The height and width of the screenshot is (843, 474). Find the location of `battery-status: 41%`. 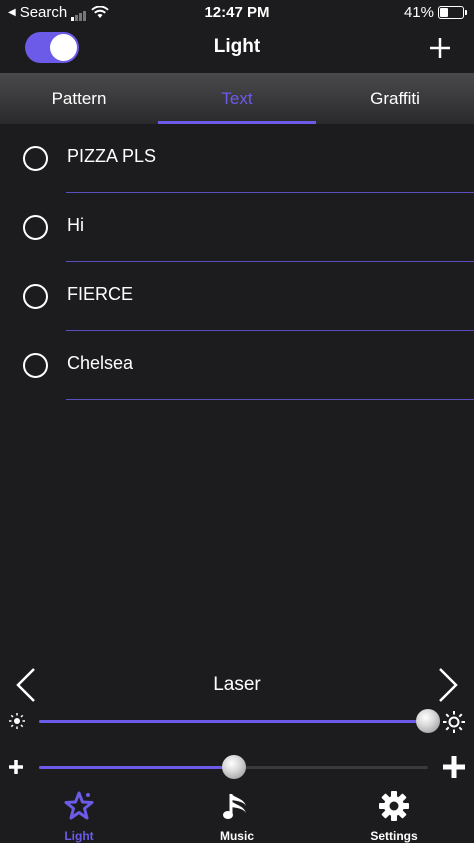

battery-status: 41% is located at coordinates (435, 12).